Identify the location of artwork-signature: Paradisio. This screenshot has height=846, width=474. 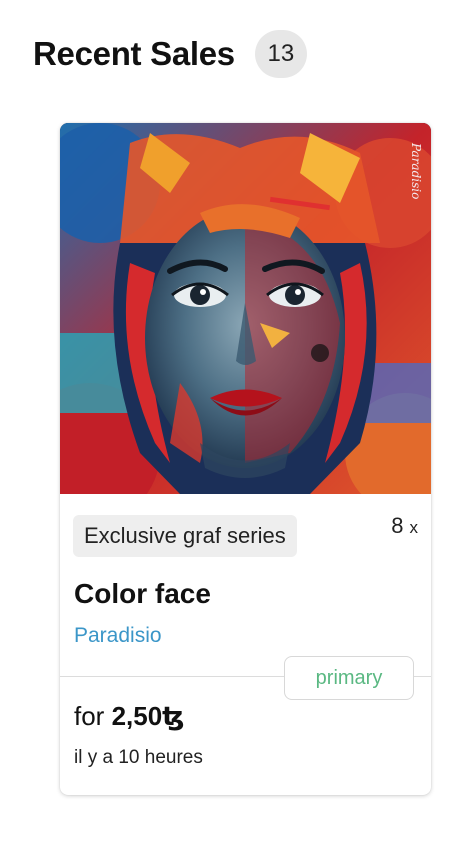
(416, 171).